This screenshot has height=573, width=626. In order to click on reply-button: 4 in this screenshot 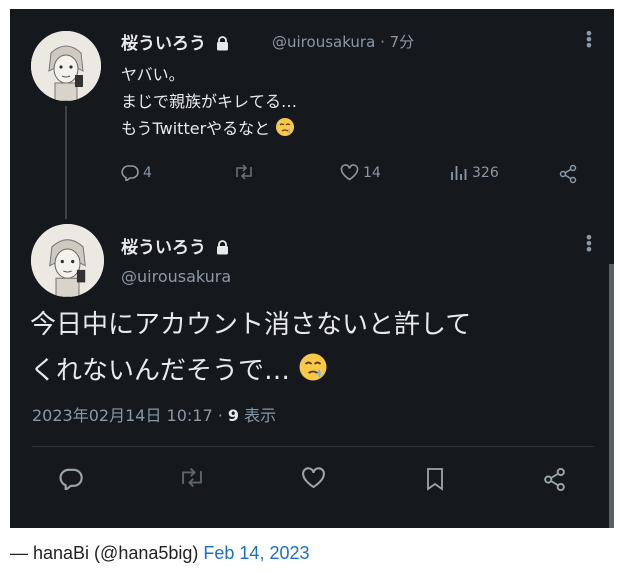, I will do `click(136, 172)`.